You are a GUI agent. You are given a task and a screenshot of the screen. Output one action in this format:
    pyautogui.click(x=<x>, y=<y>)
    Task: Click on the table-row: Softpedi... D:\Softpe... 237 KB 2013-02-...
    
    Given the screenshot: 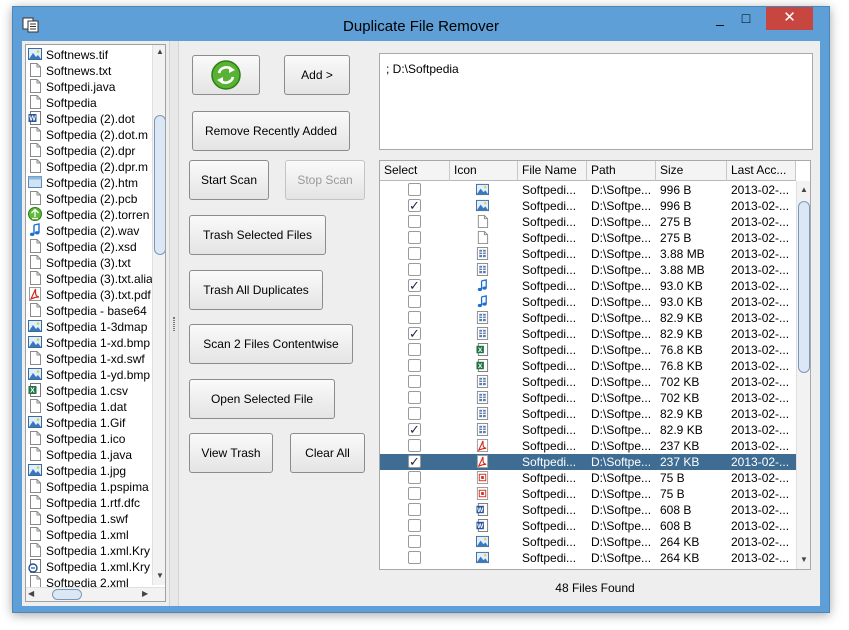 What is the action you would take?
    pyautogui.click(x=588, y=446)
    